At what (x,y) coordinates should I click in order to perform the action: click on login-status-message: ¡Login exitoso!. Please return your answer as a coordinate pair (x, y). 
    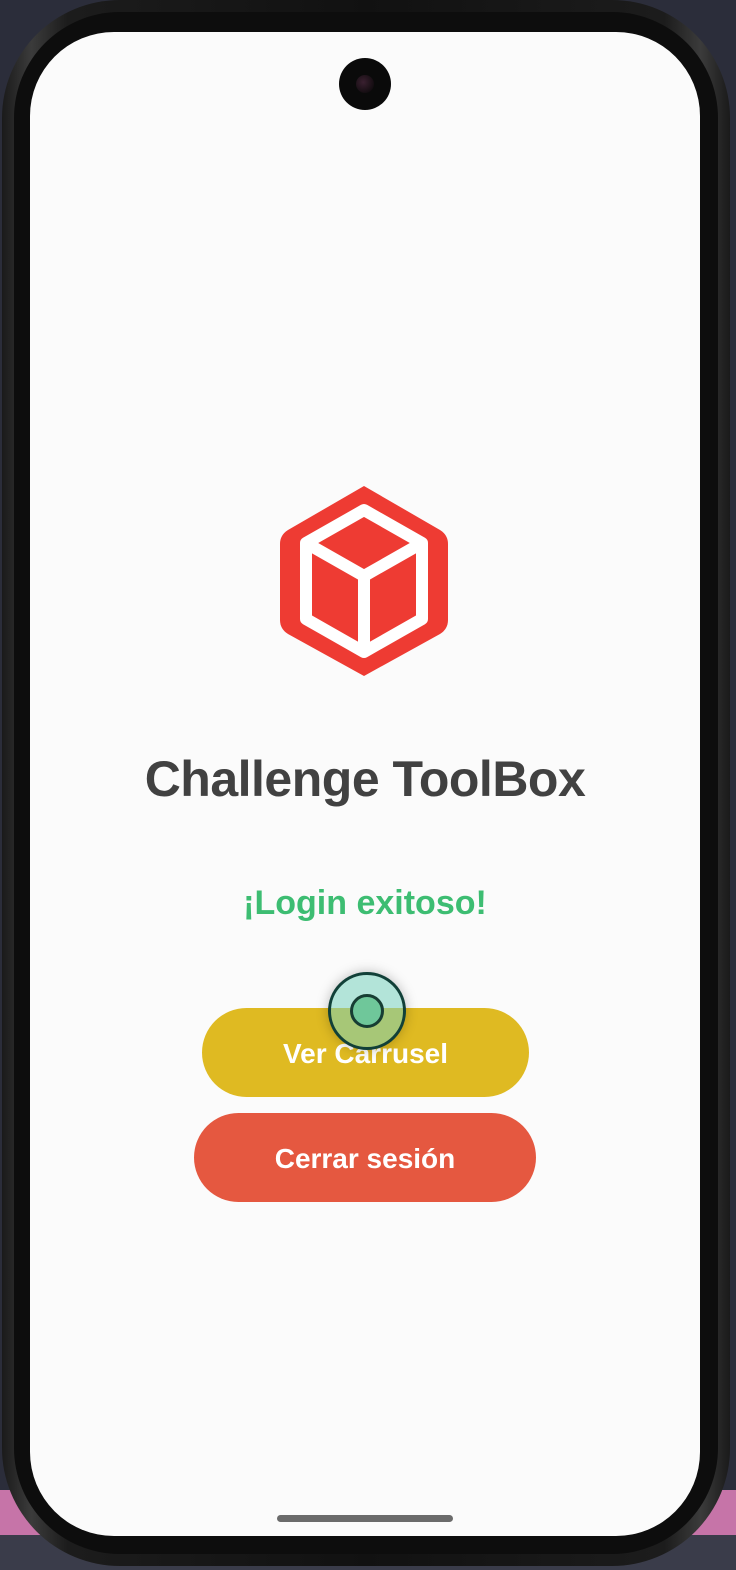
    Looking at the image, I should click on (365, 903).